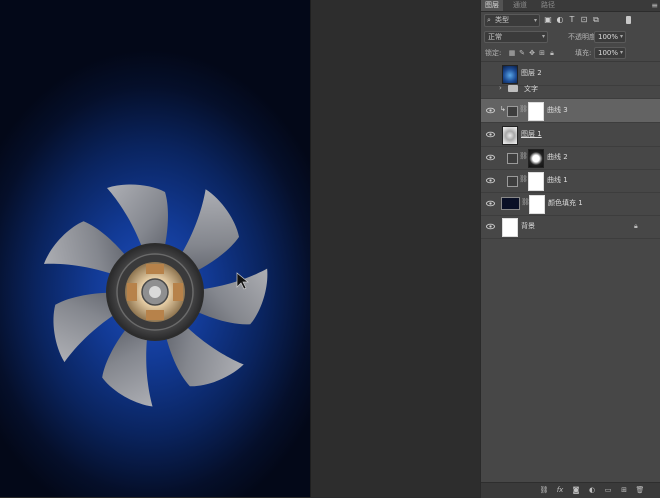  Describe the element at coordinates (557, 157) in the screenshot. I see `layer-name: 曲线 2` at that location.